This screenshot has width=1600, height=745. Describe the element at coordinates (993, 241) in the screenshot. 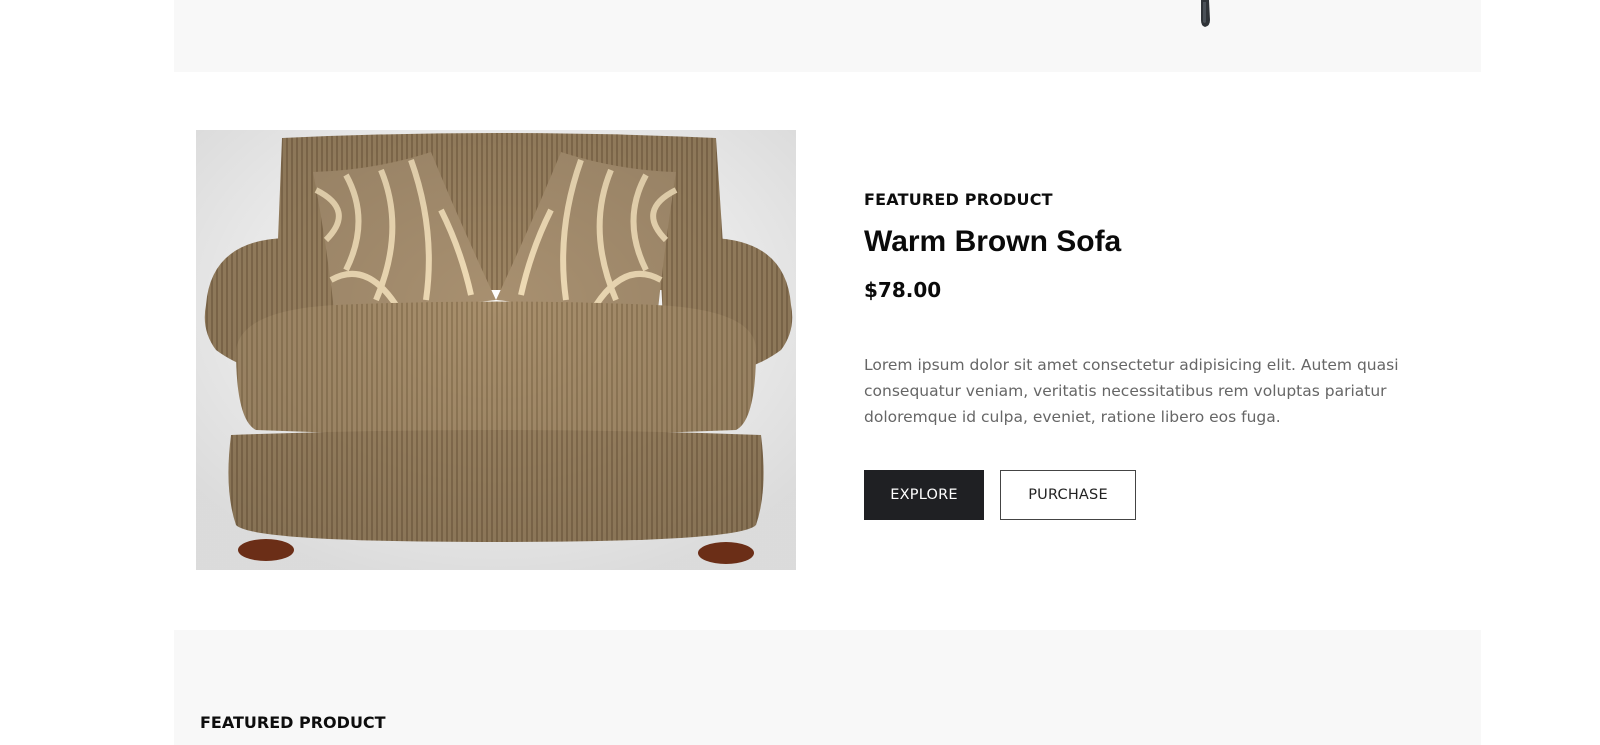

I see `product-title: Warm Brown Sofa` at that location.